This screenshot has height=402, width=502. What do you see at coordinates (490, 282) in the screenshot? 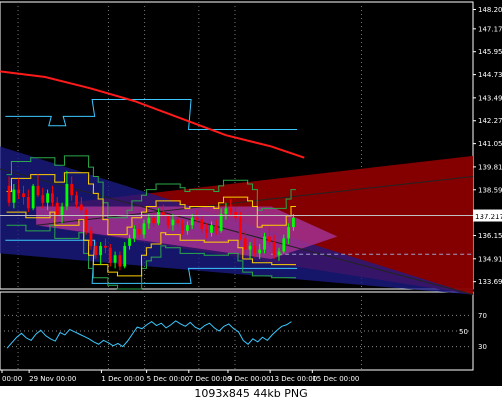
I see `y-tick-label-12: 133.690` at bounding box center [490, 282].